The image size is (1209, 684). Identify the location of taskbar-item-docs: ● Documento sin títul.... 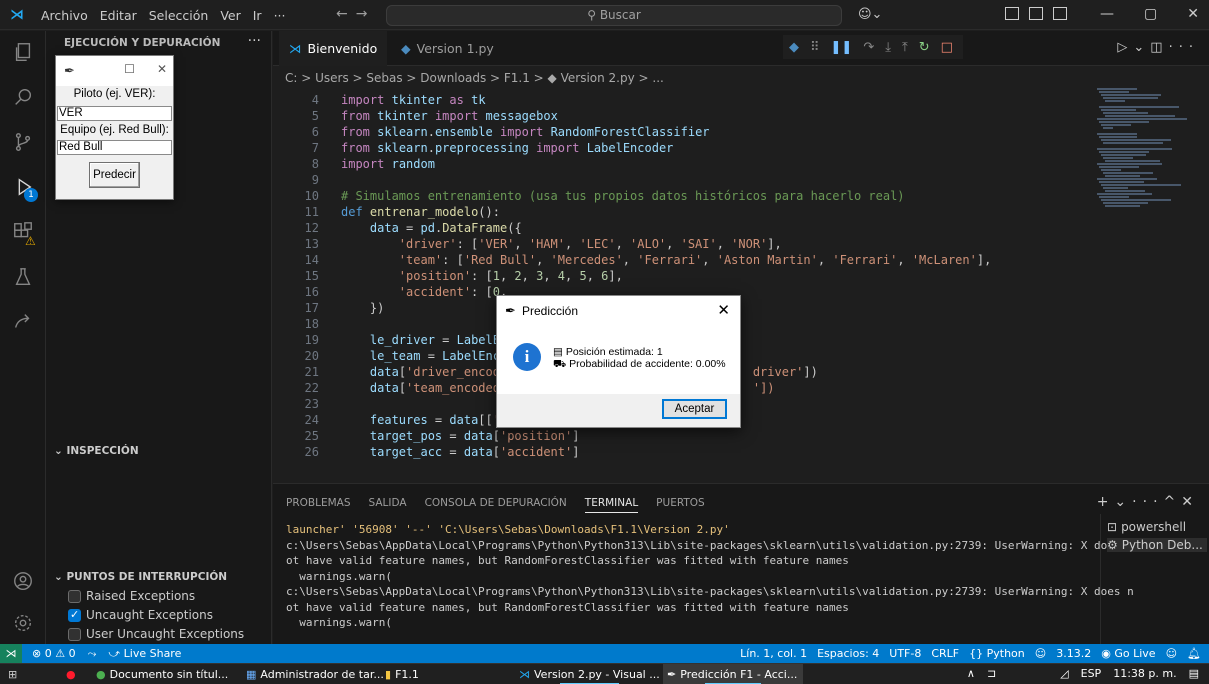
(162, 674).